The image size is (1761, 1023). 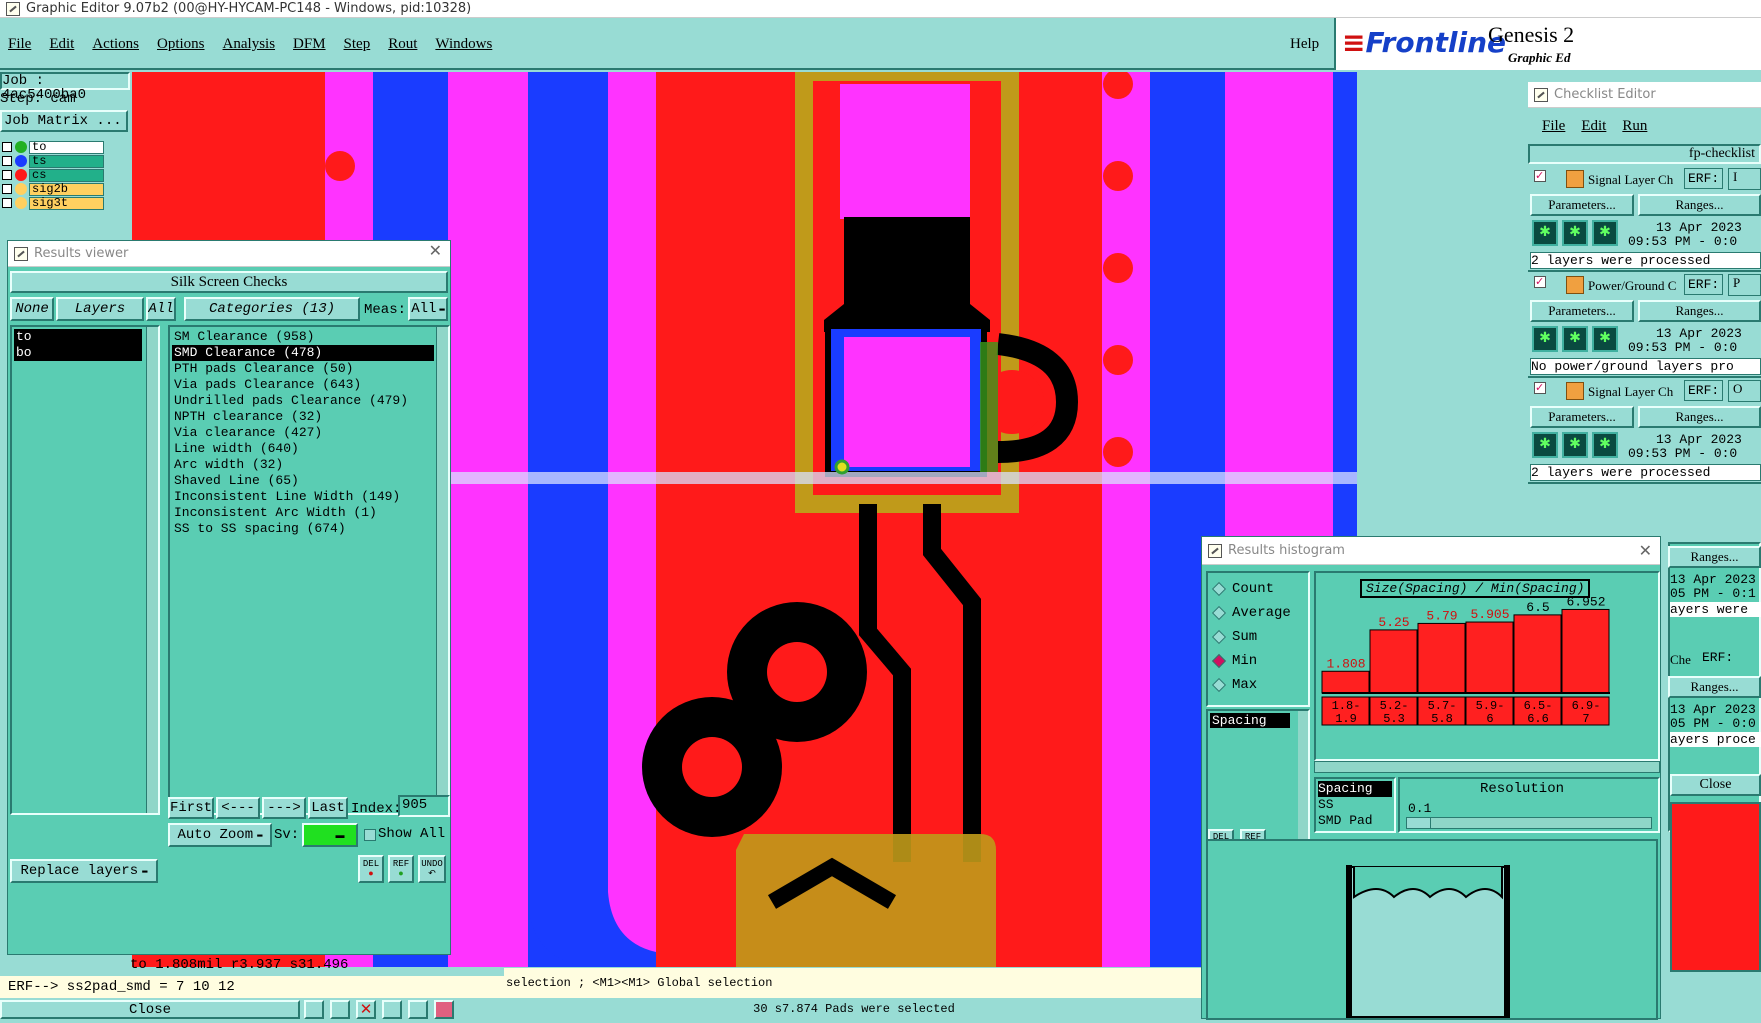 What do you see at coordinates (229, 254) in the screenshot?
I see `results-viewer-titlebar: Results viewer ✕` at bounding box center [229, 254].